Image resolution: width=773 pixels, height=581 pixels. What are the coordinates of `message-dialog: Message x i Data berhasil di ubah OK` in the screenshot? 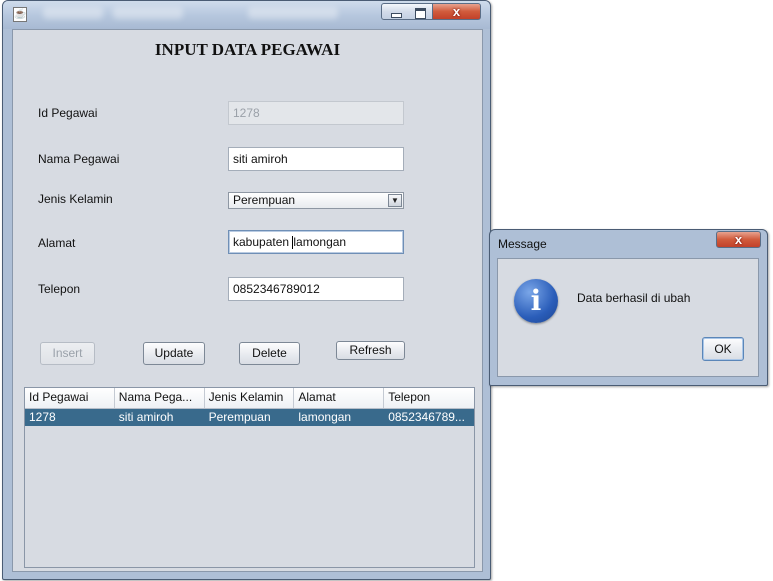 It's located at (628, 307).